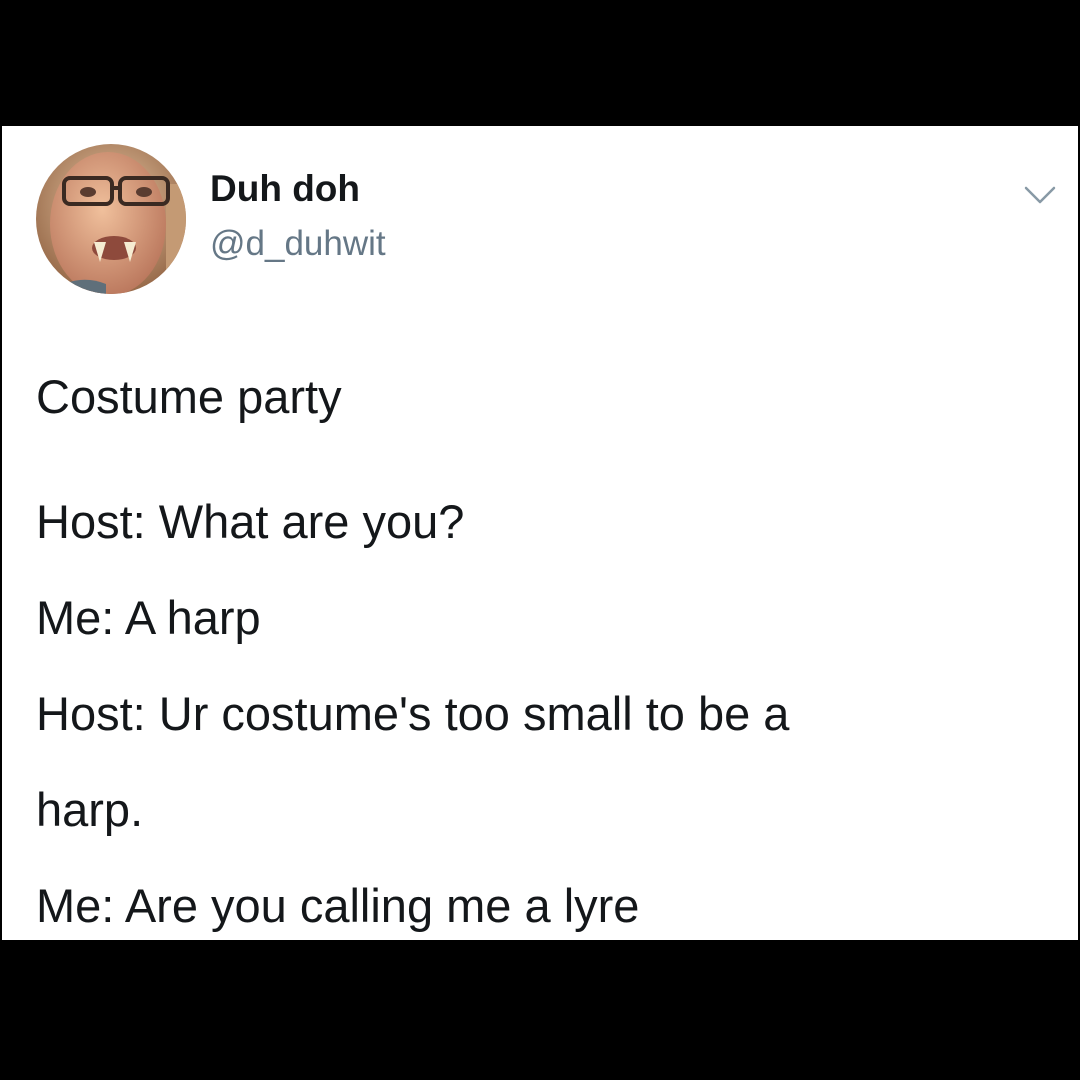 The width and height of the screenshot is (1080, 1080). Describe the element at coordinates (148, 617) in the screenshot. I see `tweet-text-line: Me: A harp` at that location.